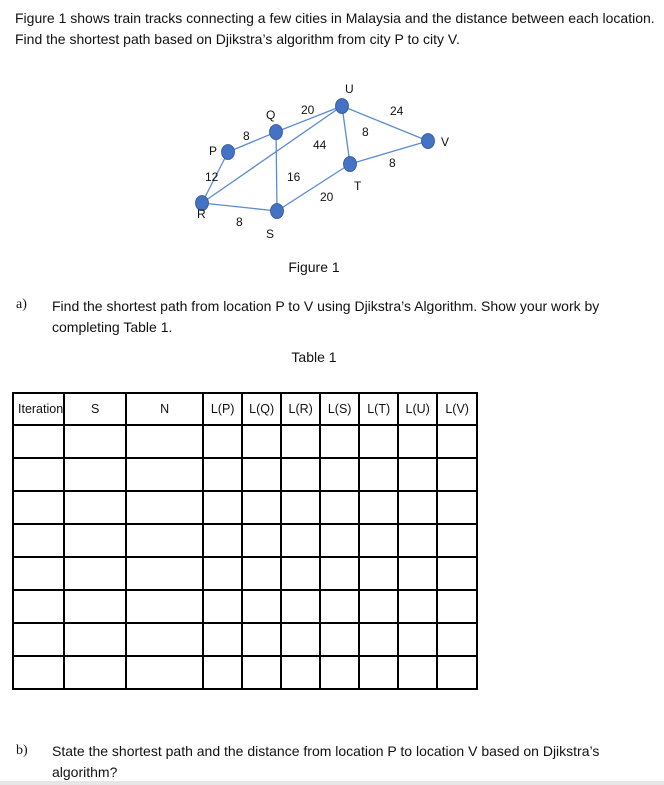 The image size is (664, 785). What do you see at coordinates (320, 145) in the screenshot?
I see `edge-weight-r-u: 44` at bounding box center [320, 145].